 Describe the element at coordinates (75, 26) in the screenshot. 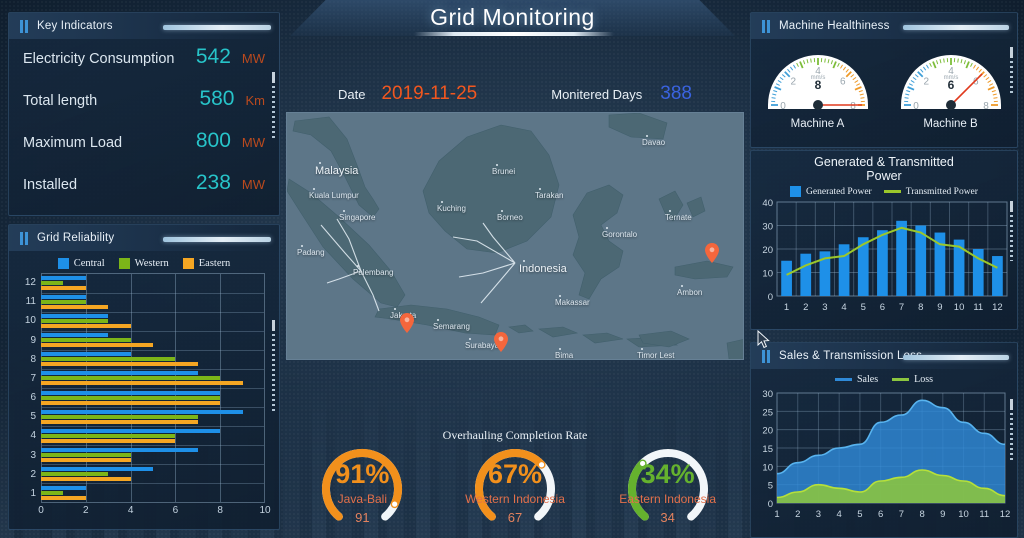

I see `key-indicators-title: Key Indicators` at that location.